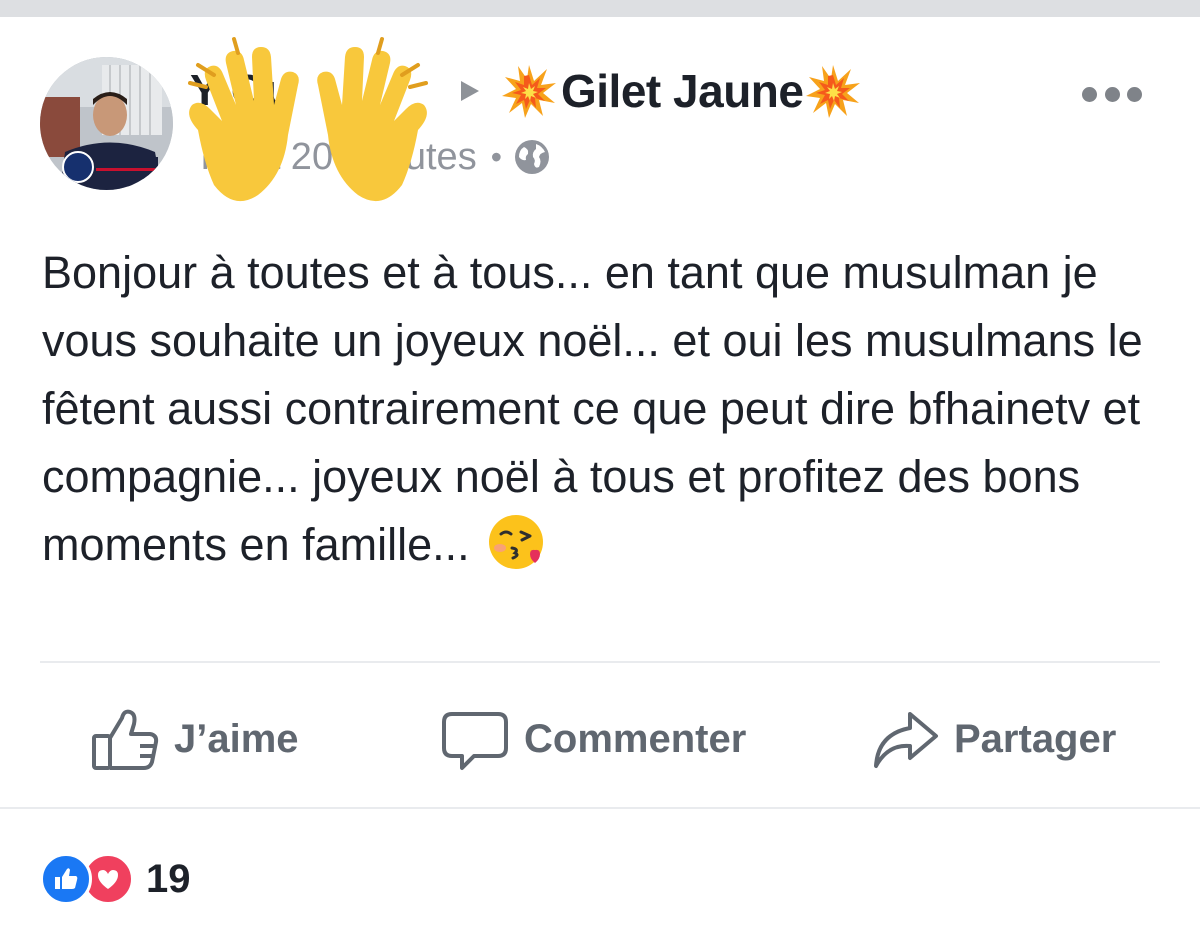 The image size is (1200, 925). I want to click on speech-bubble-icon, so click(475, 741).